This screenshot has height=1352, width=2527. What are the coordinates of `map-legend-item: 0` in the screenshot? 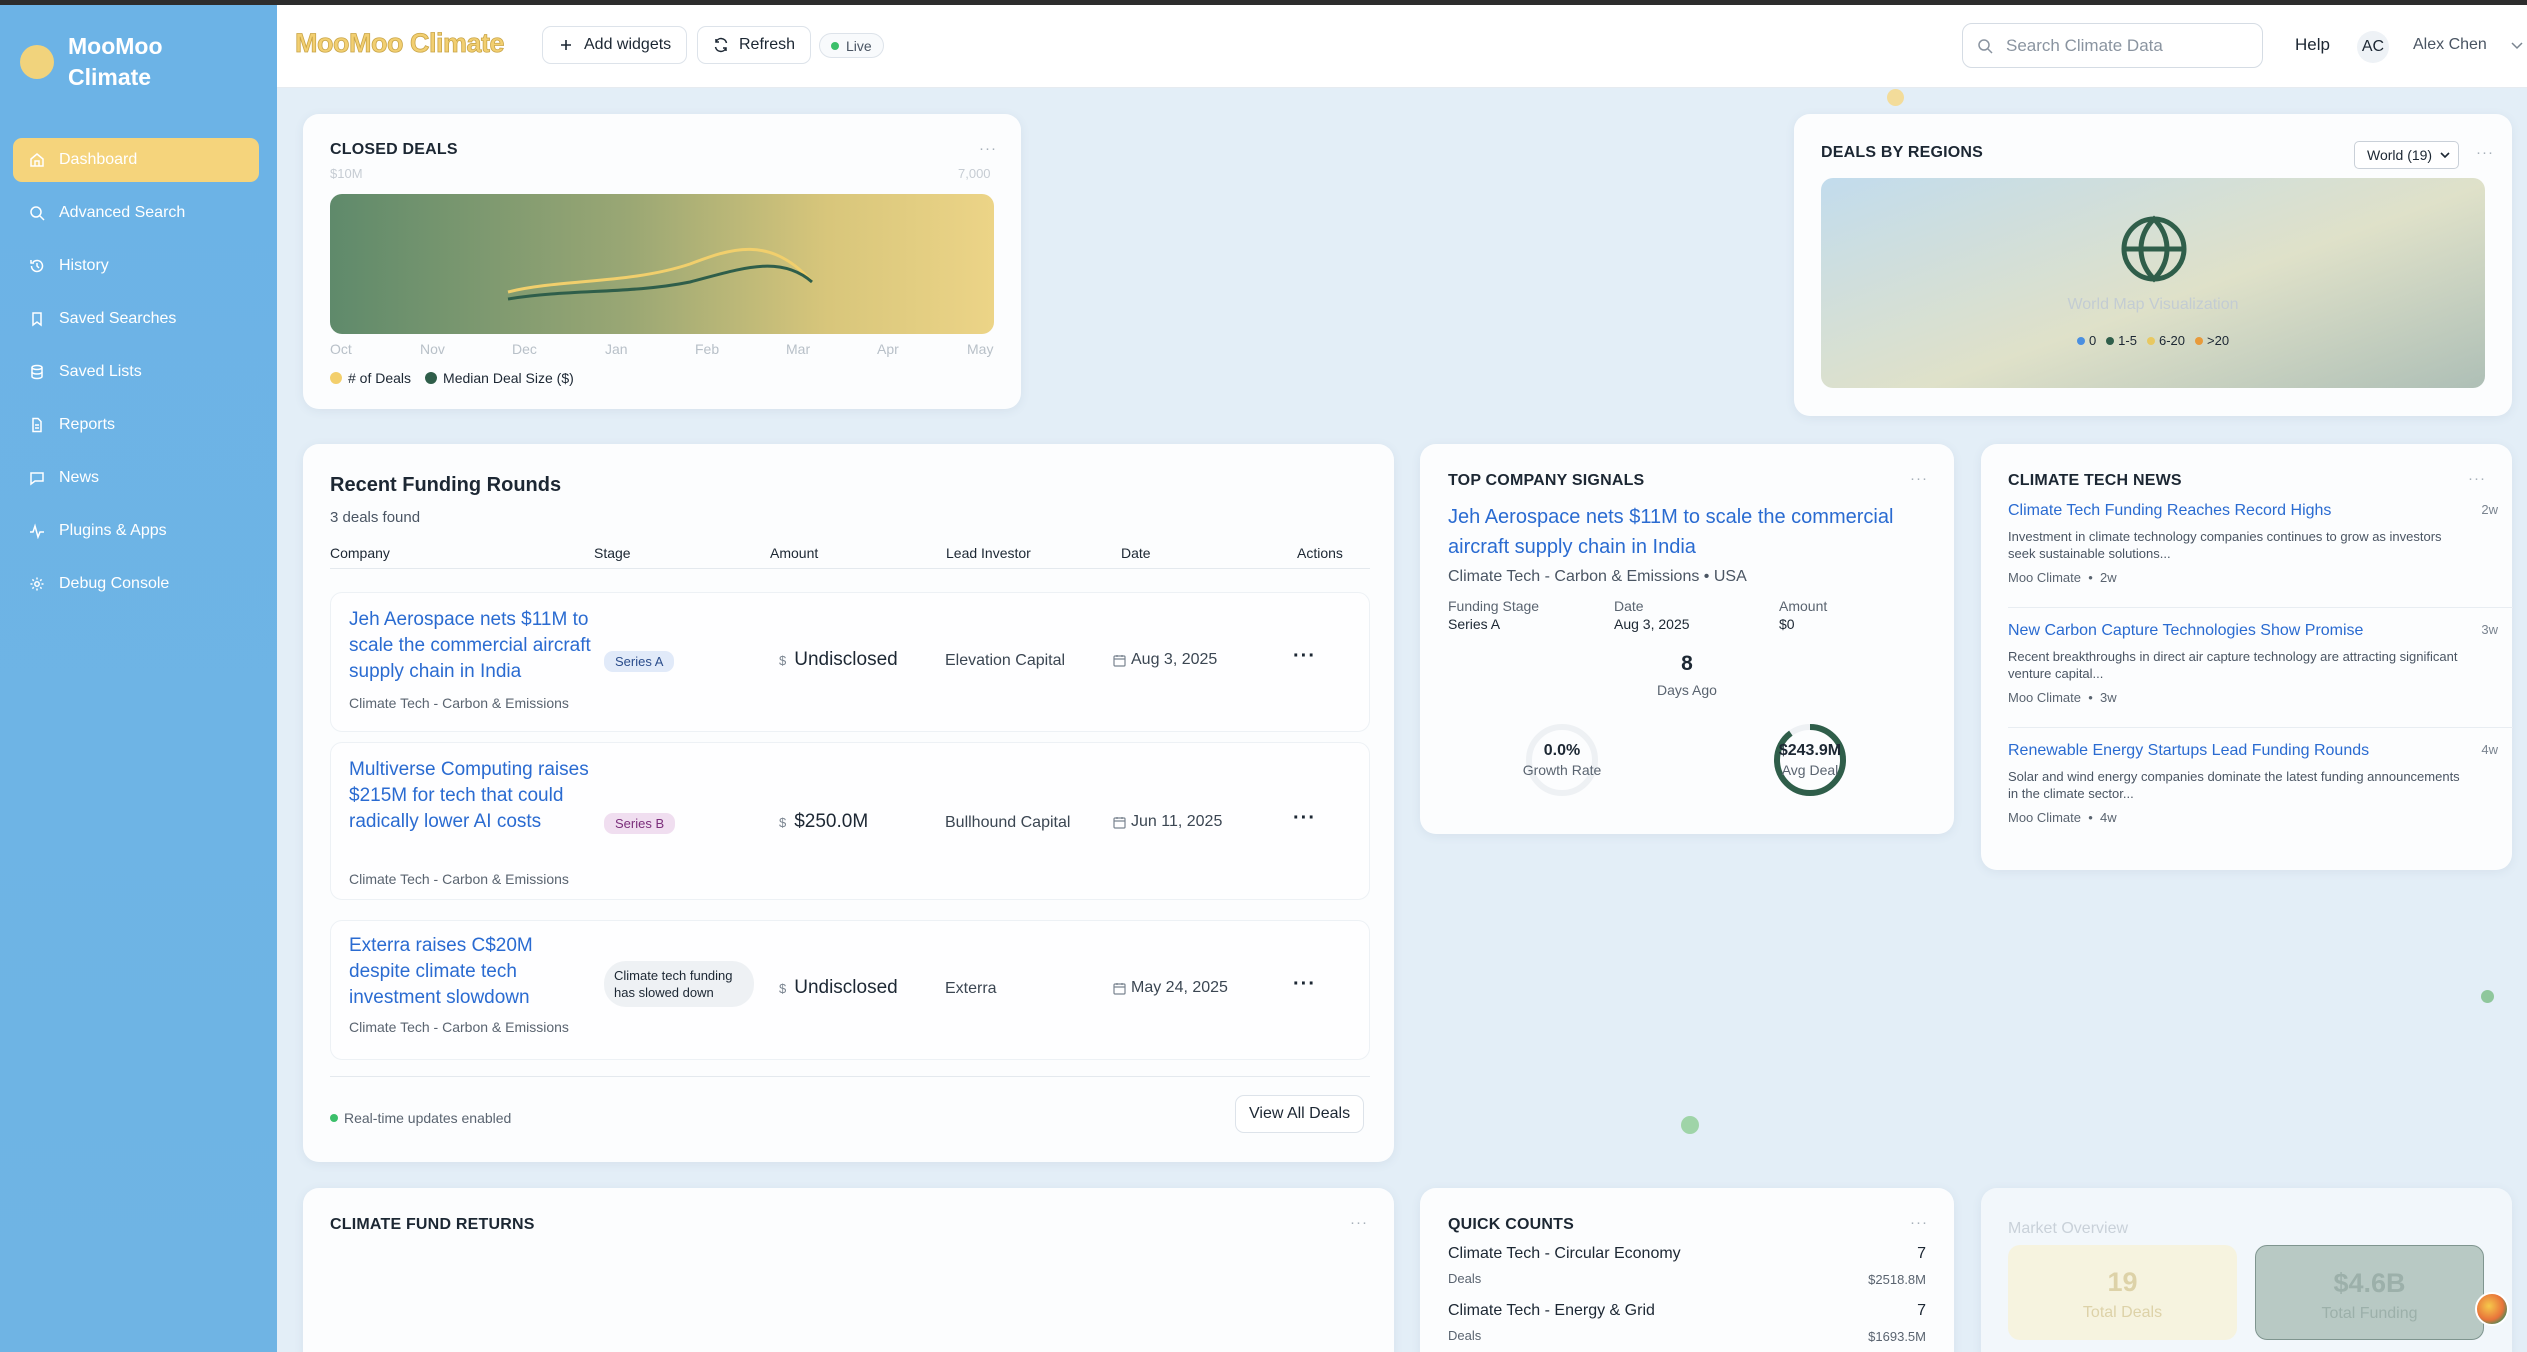 It's located at (2086, 340).